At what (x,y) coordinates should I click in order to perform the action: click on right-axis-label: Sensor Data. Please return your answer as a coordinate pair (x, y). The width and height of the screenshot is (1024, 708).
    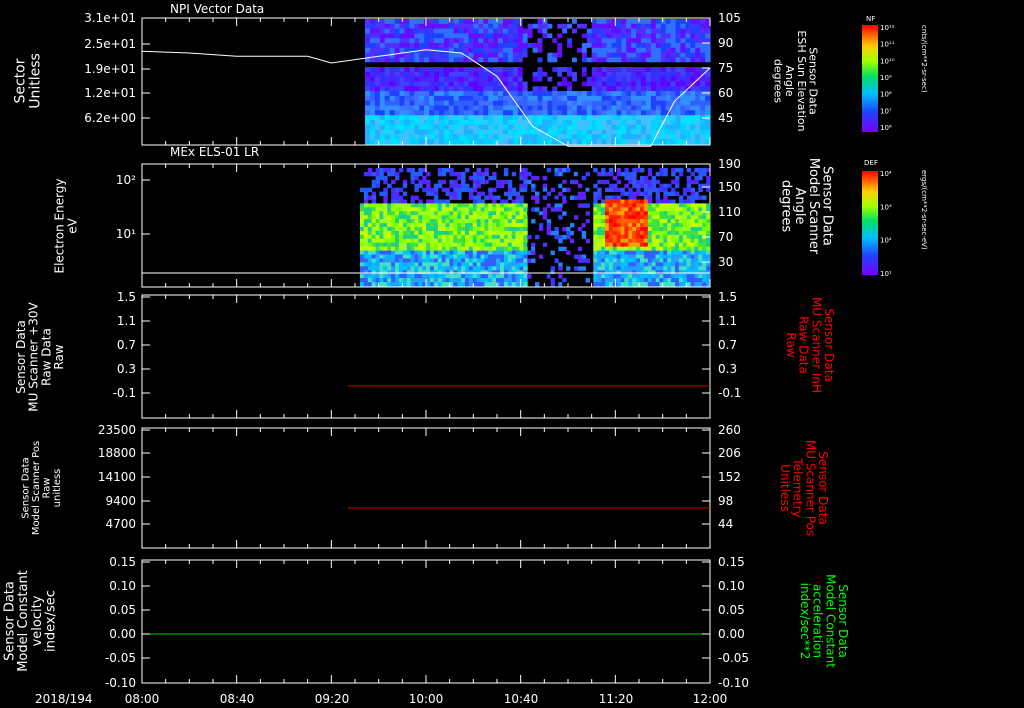
    Looking at the image, I should click on (826, 206).